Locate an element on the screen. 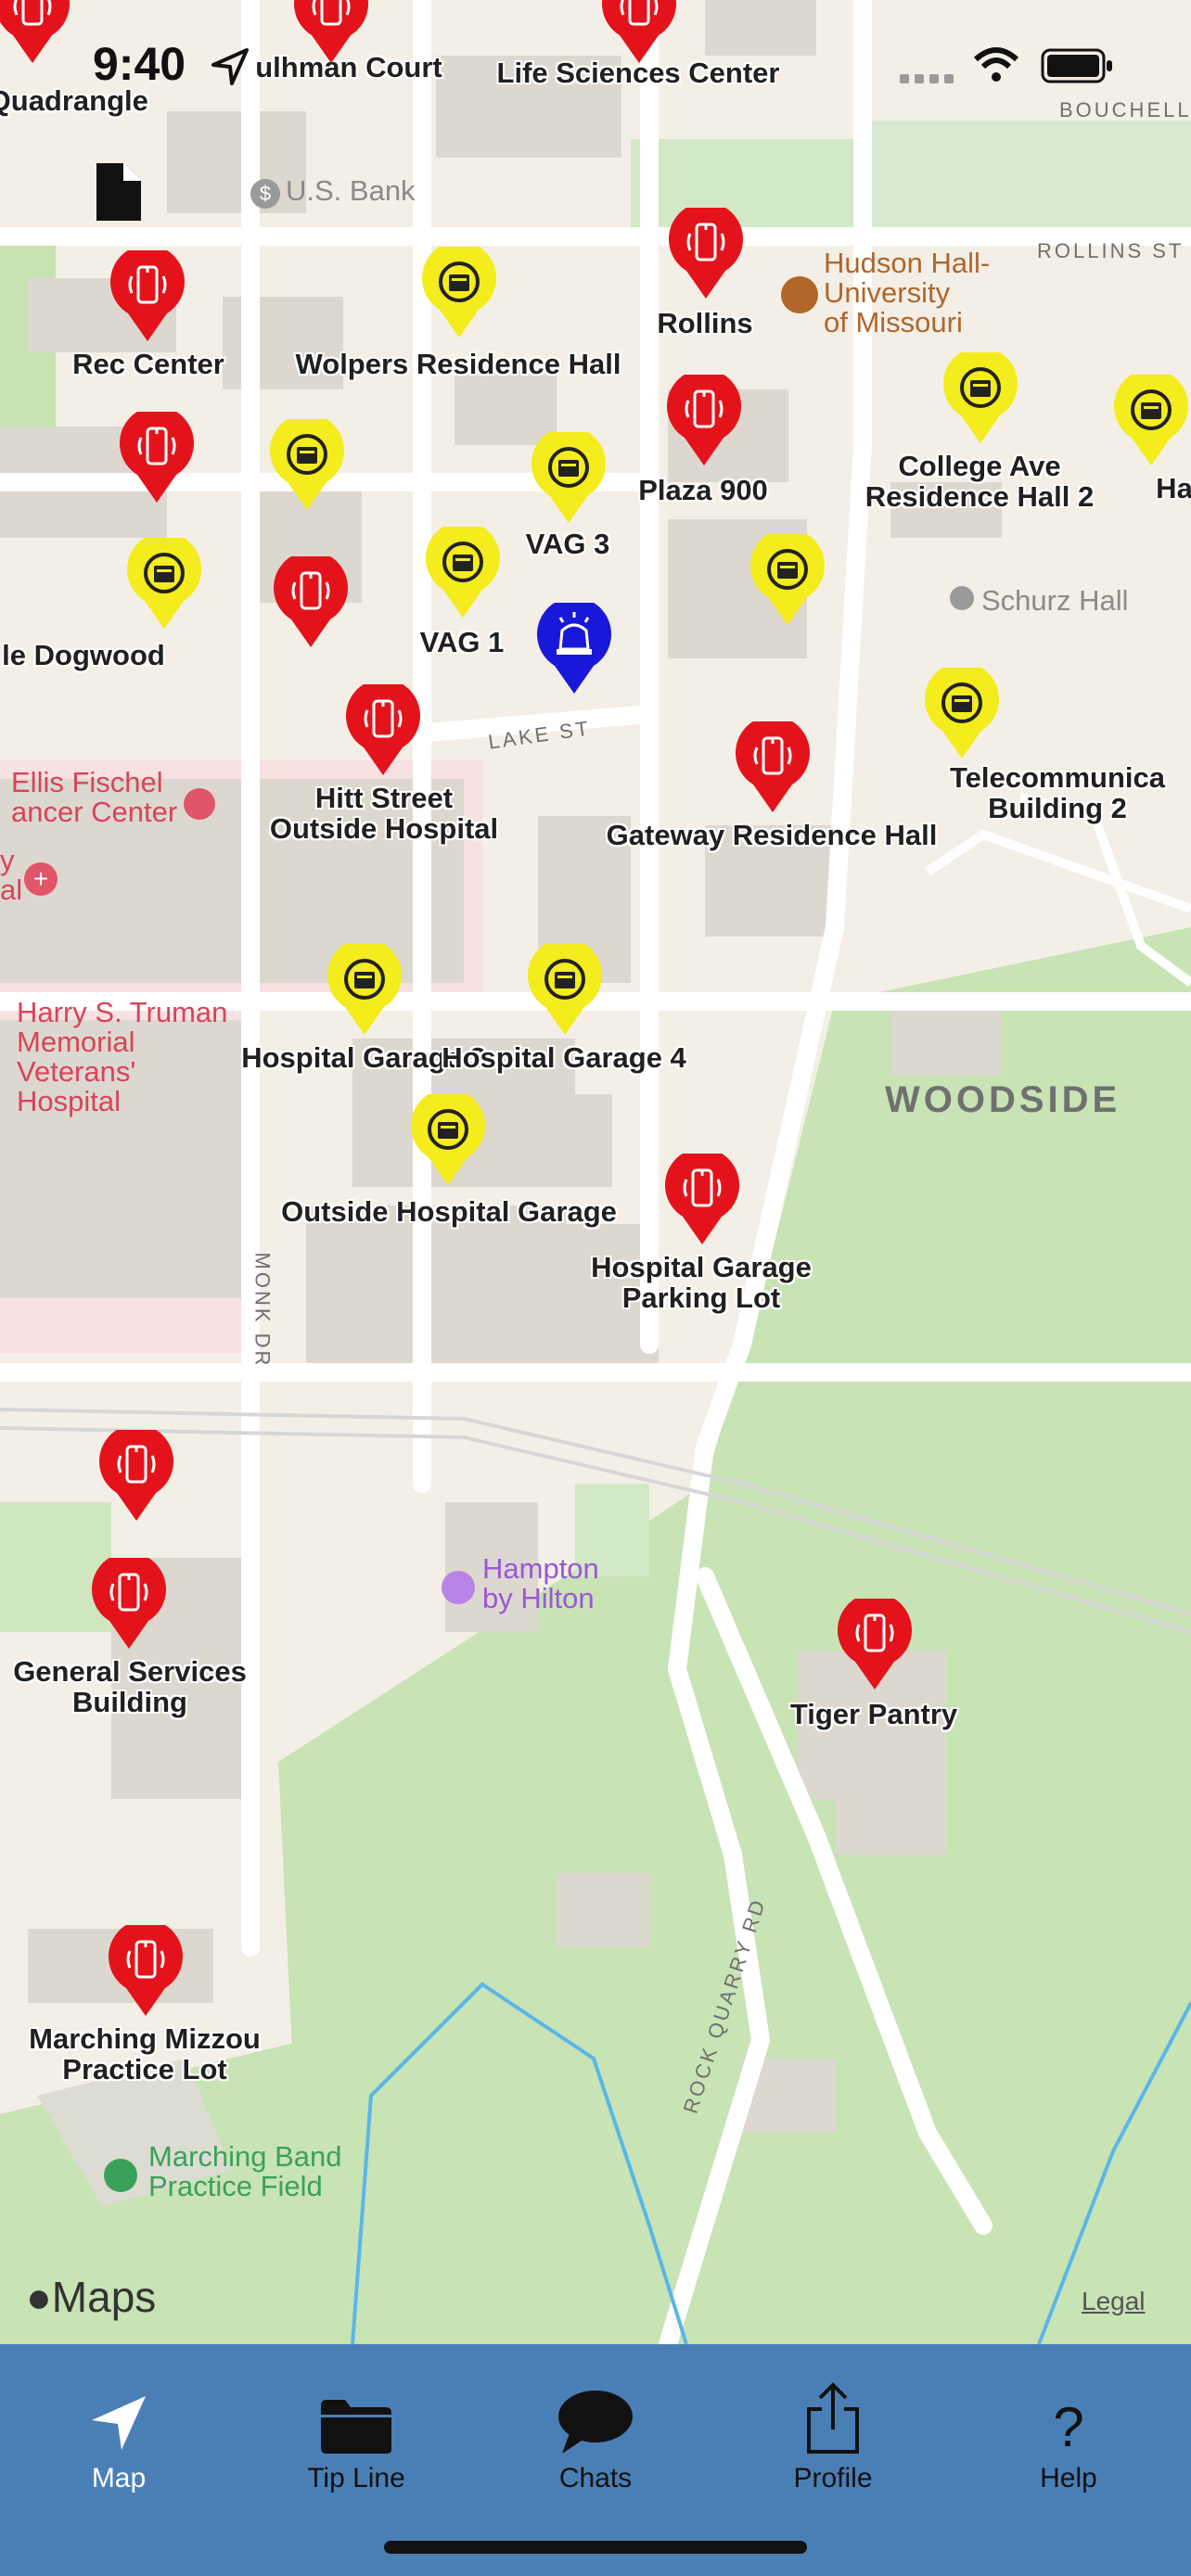  tab-tip-line: Tip Line is located at coordinates (356, 2427).